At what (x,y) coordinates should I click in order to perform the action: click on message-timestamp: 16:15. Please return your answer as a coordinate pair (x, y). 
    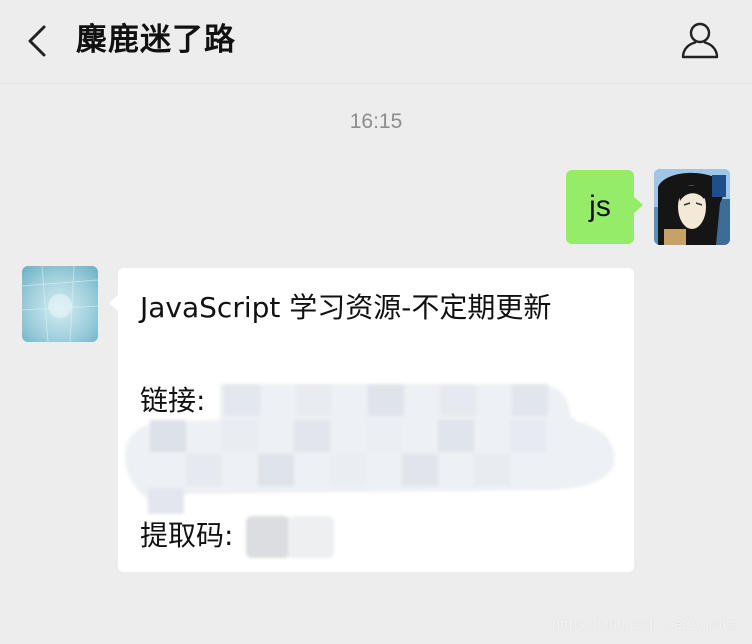
    Looking at the image, I should click on (376, 121).